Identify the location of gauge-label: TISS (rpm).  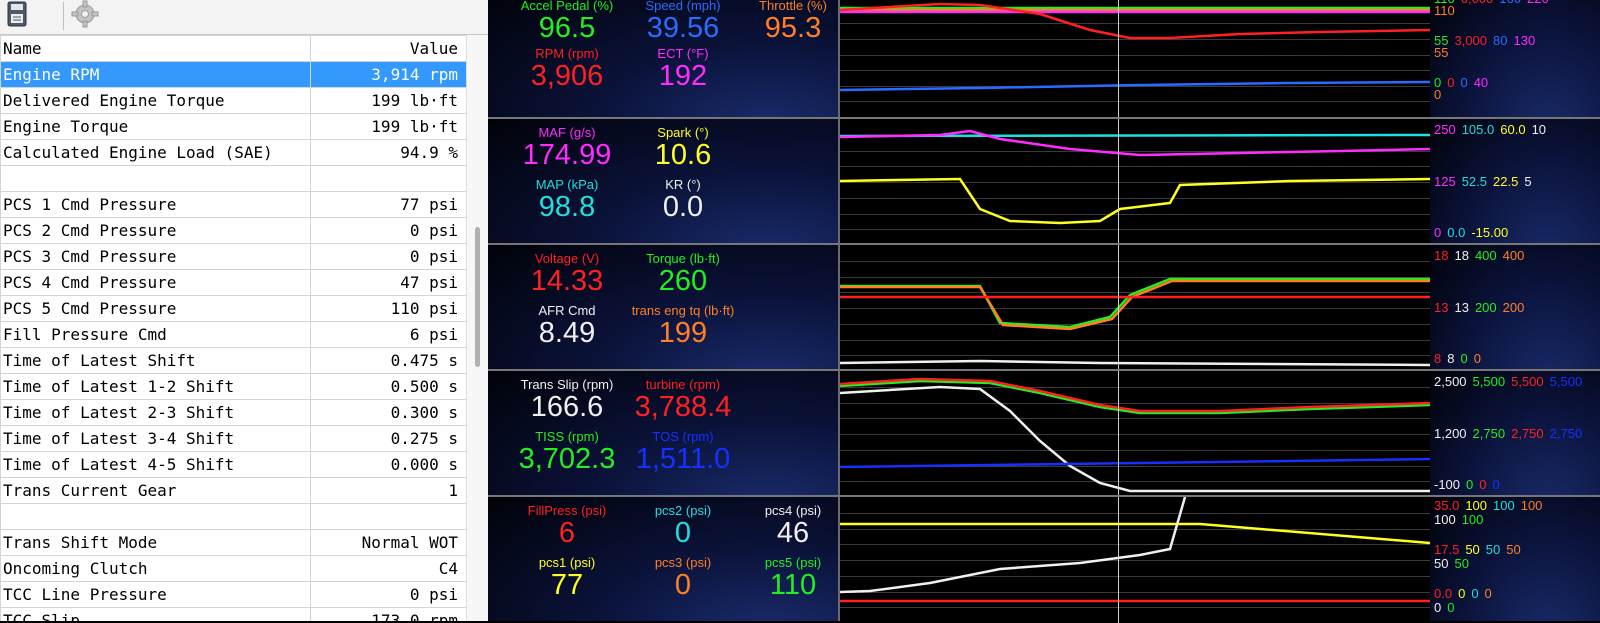
(567, 436).